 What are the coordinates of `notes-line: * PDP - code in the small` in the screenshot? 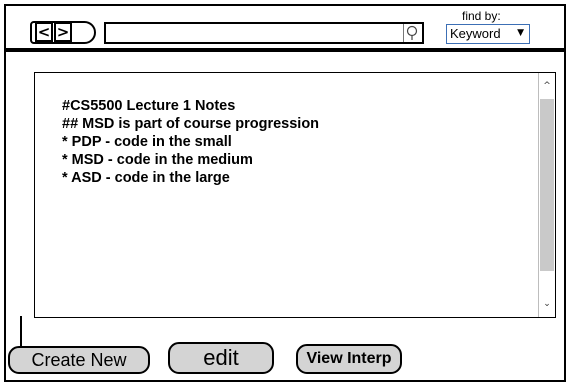 It's located at (147, 142).